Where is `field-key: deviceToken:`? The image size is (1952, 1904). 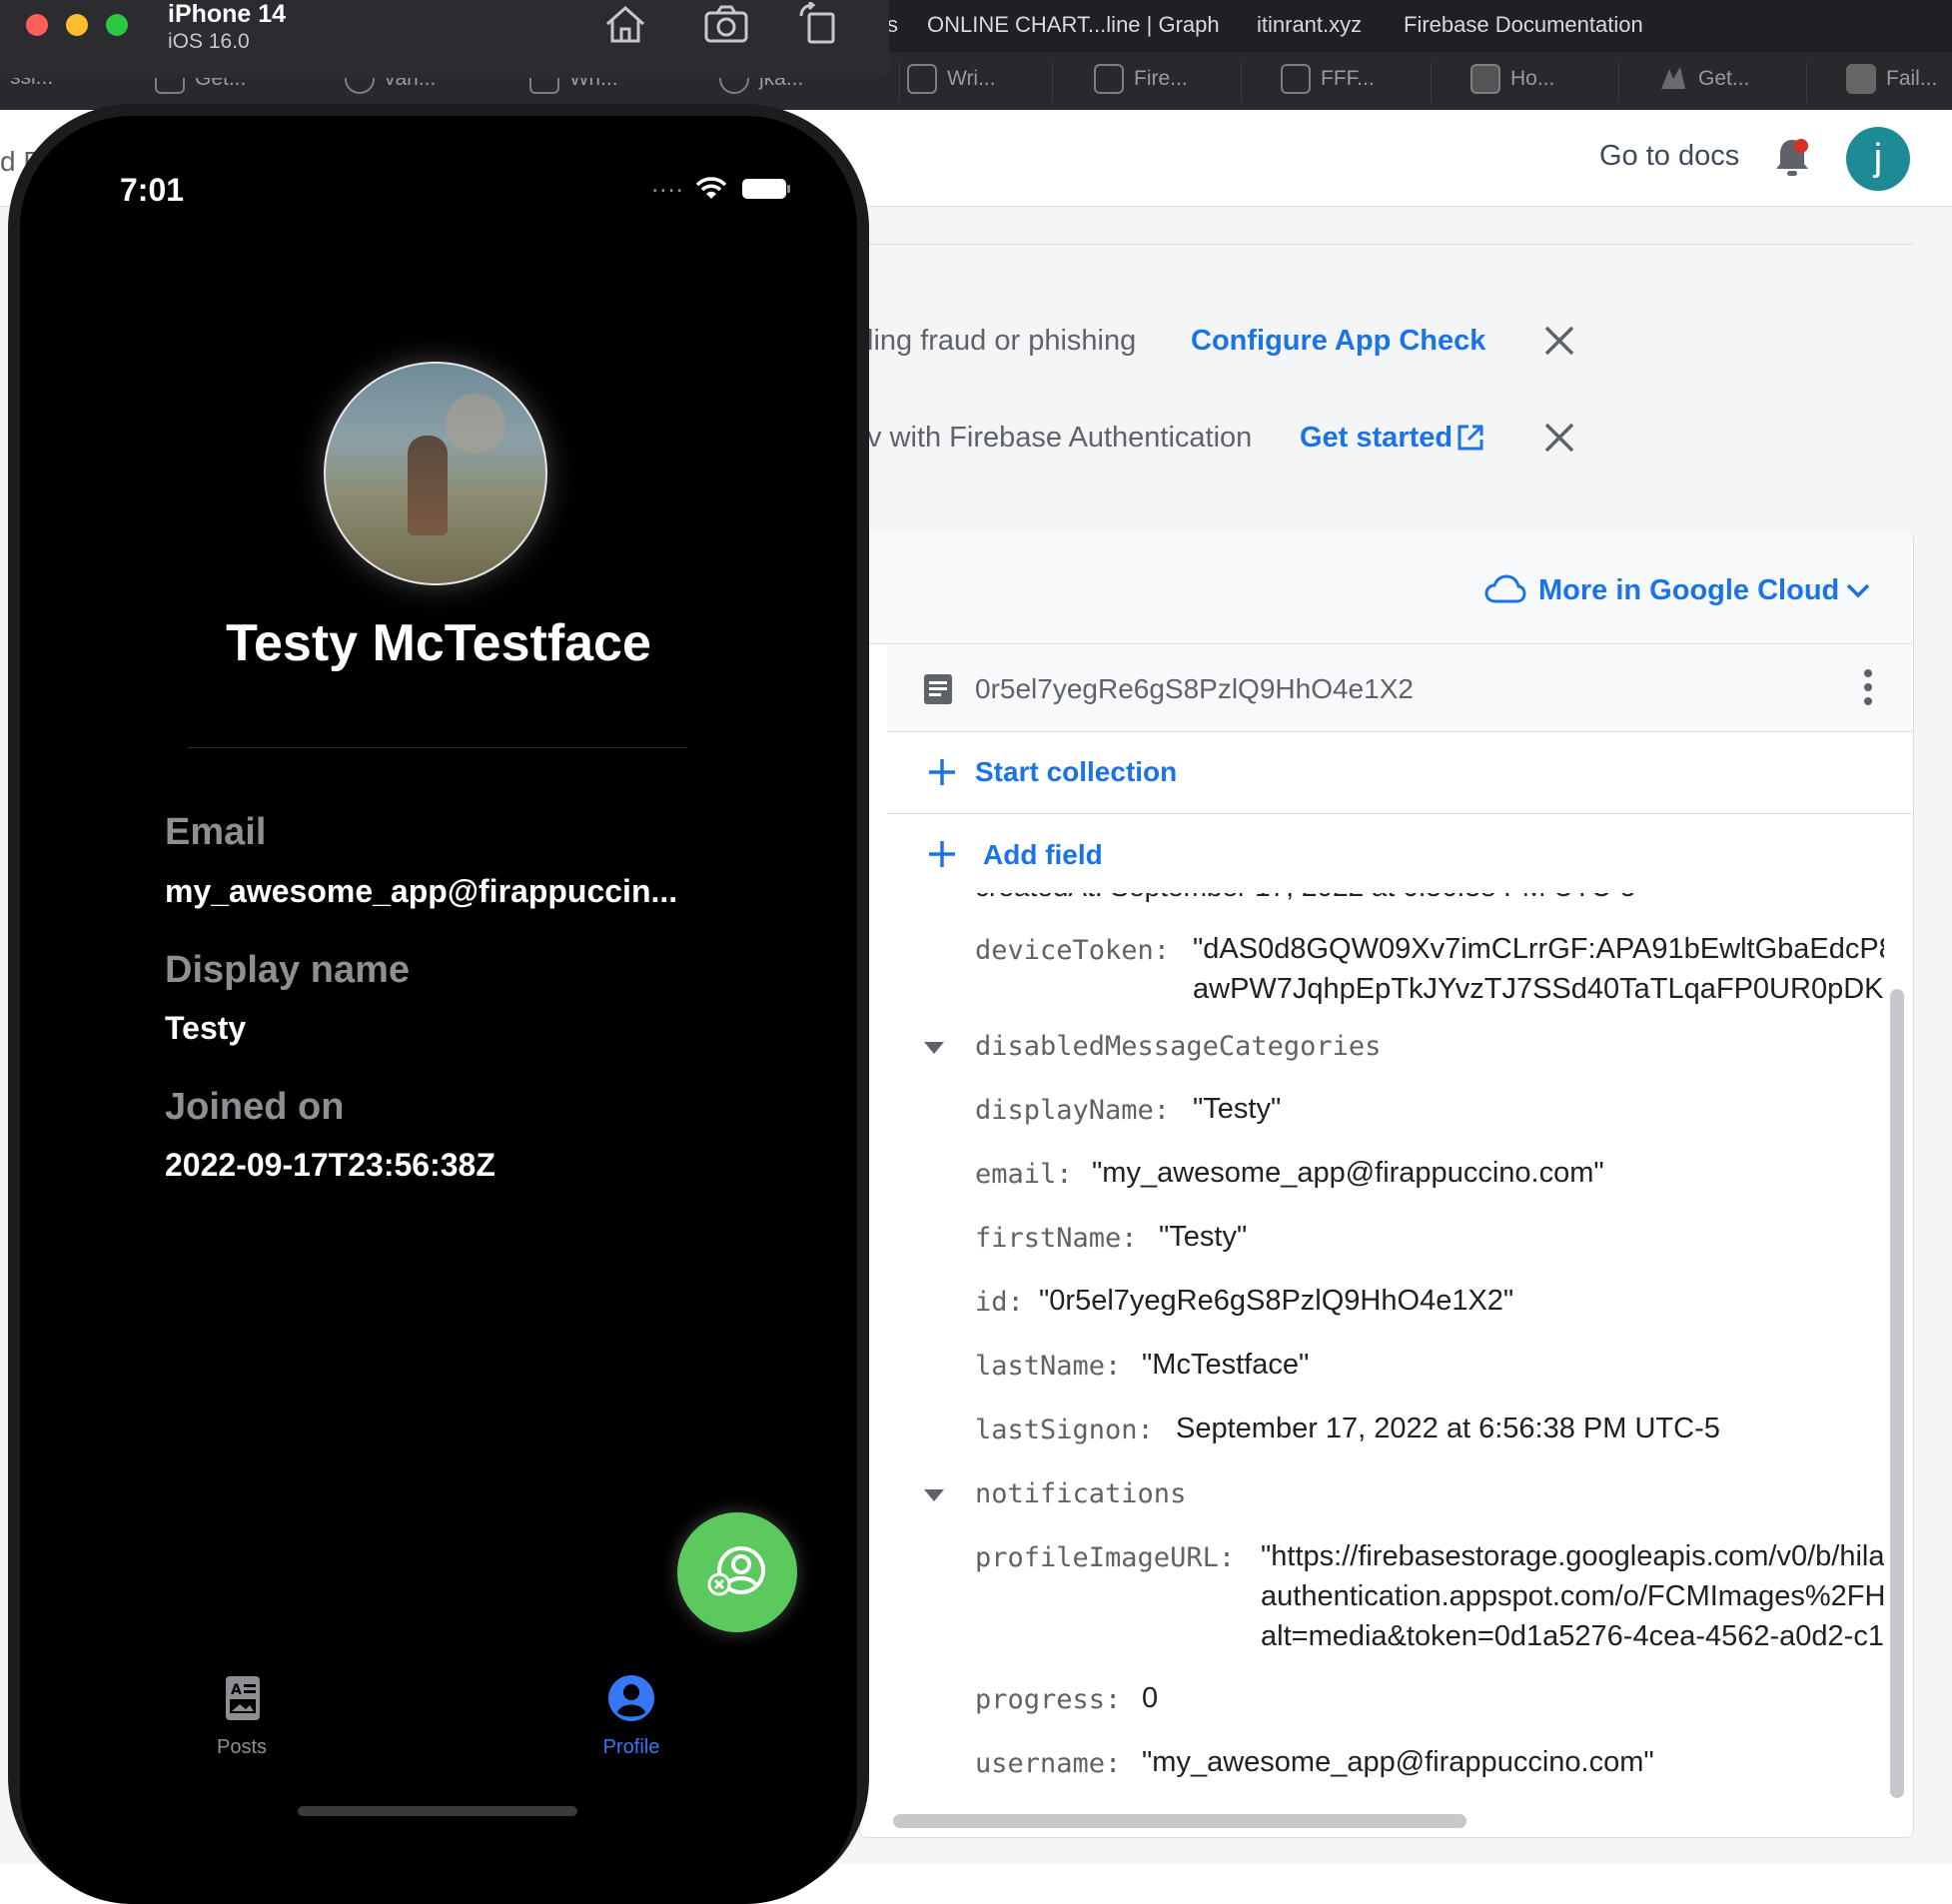
field-key: deviceToken: is located at coordinates (1072, 950).